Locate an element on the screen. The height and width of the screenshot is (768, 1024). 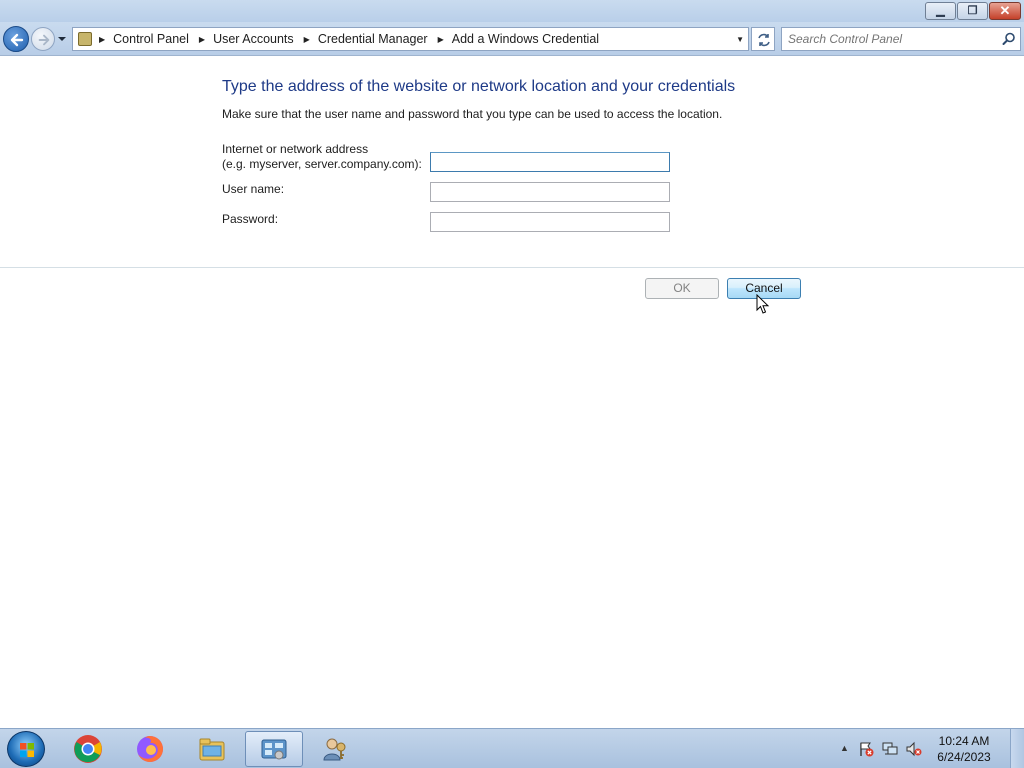
mouse-pointer-icon is located at coordinates (763, 304).